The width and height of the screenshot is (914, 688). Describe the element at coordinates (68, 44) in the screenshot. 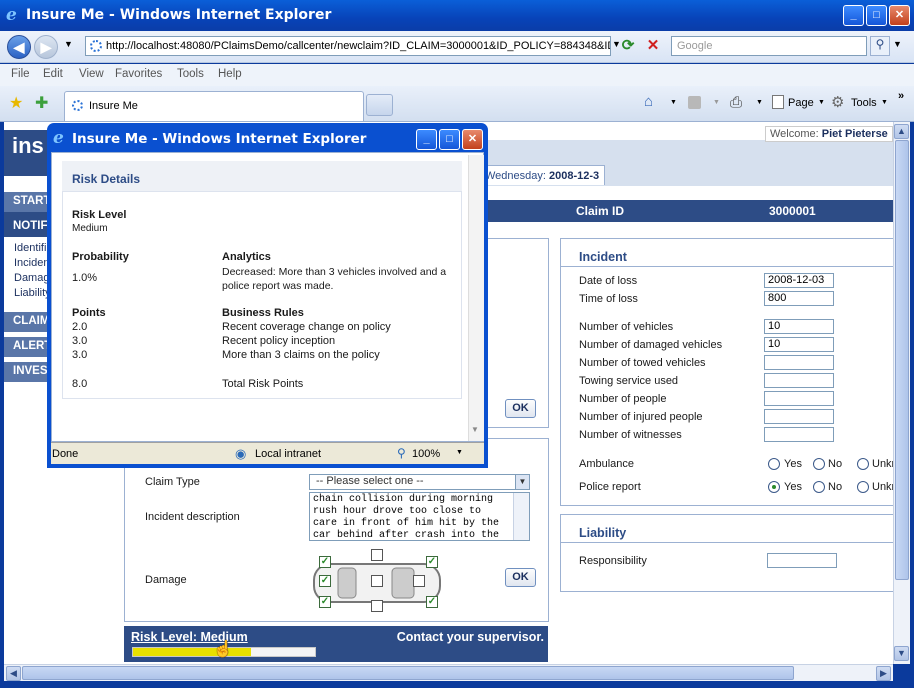

I see `history-dropdown-icon: ▼` at that location.